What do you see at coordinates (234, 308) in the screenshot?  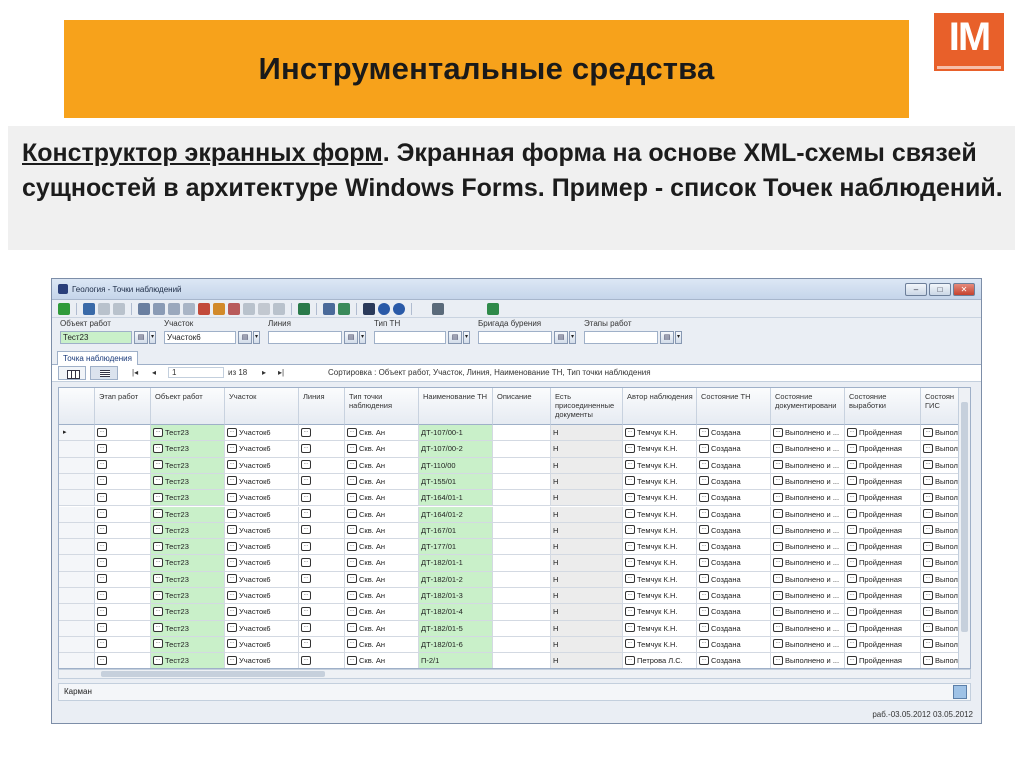 I see `target-icon` at bounding box center [234, 308].